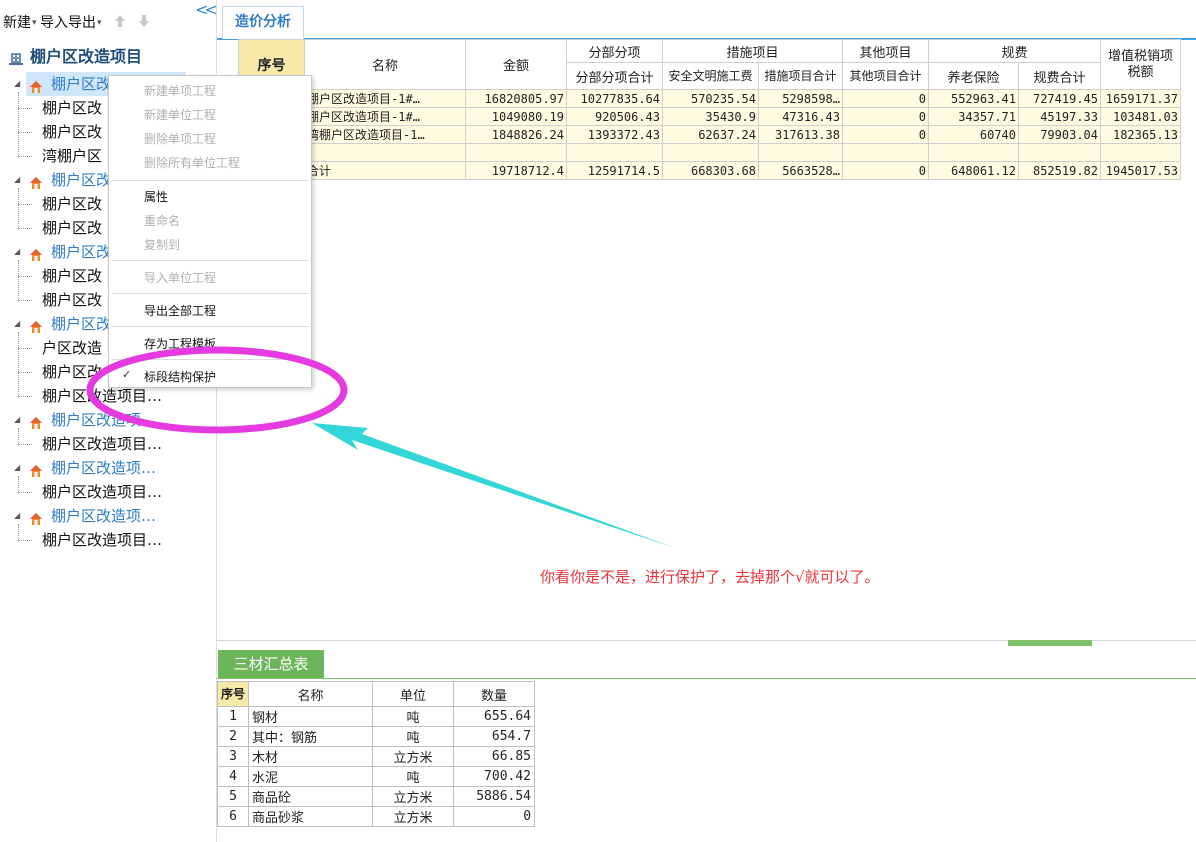 The width and height of the screenshot is (1196, 842). Describe the element at coordinates (192, 162) in the screenshot. I see `menu-item-delete-all-unit-projects: 删除所有单位工程` at that location.